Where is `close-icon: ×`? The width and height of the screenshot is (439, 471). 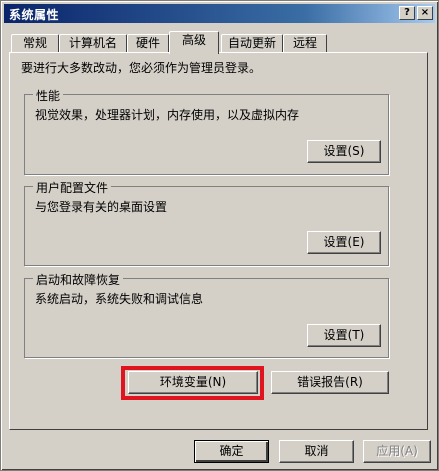
close-icon: × is located at coordinates (425, 12).